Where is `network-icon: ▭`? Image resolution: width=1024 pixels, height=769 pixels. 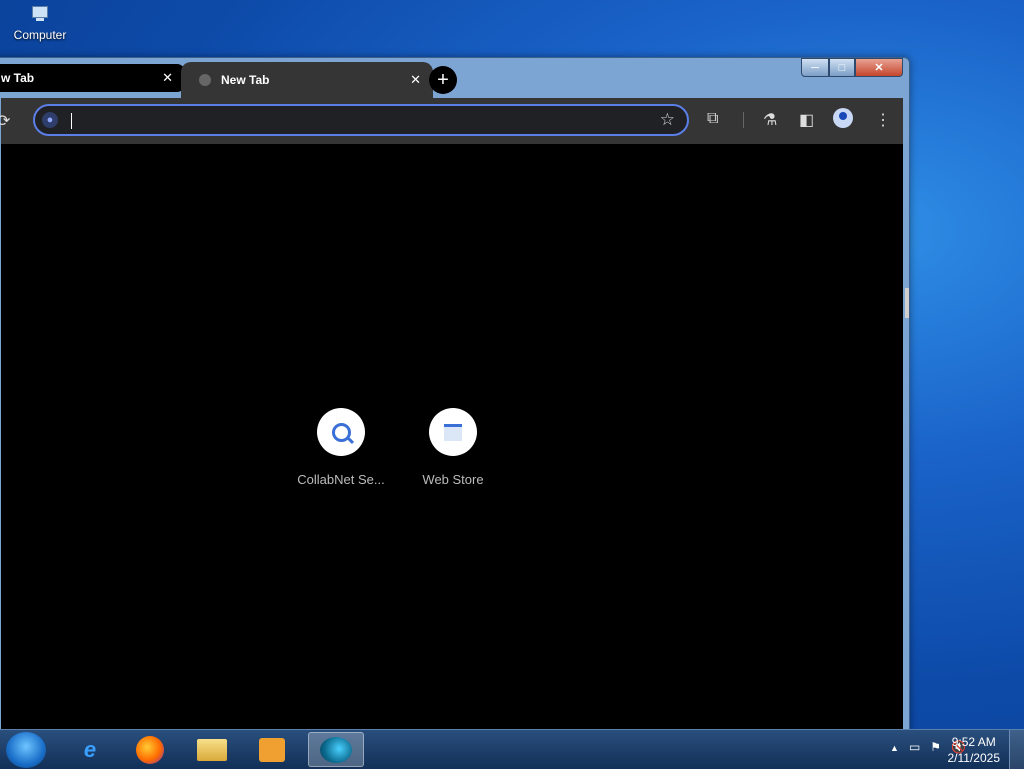 network-icon: ▭ is located at coordinates (914, 747).